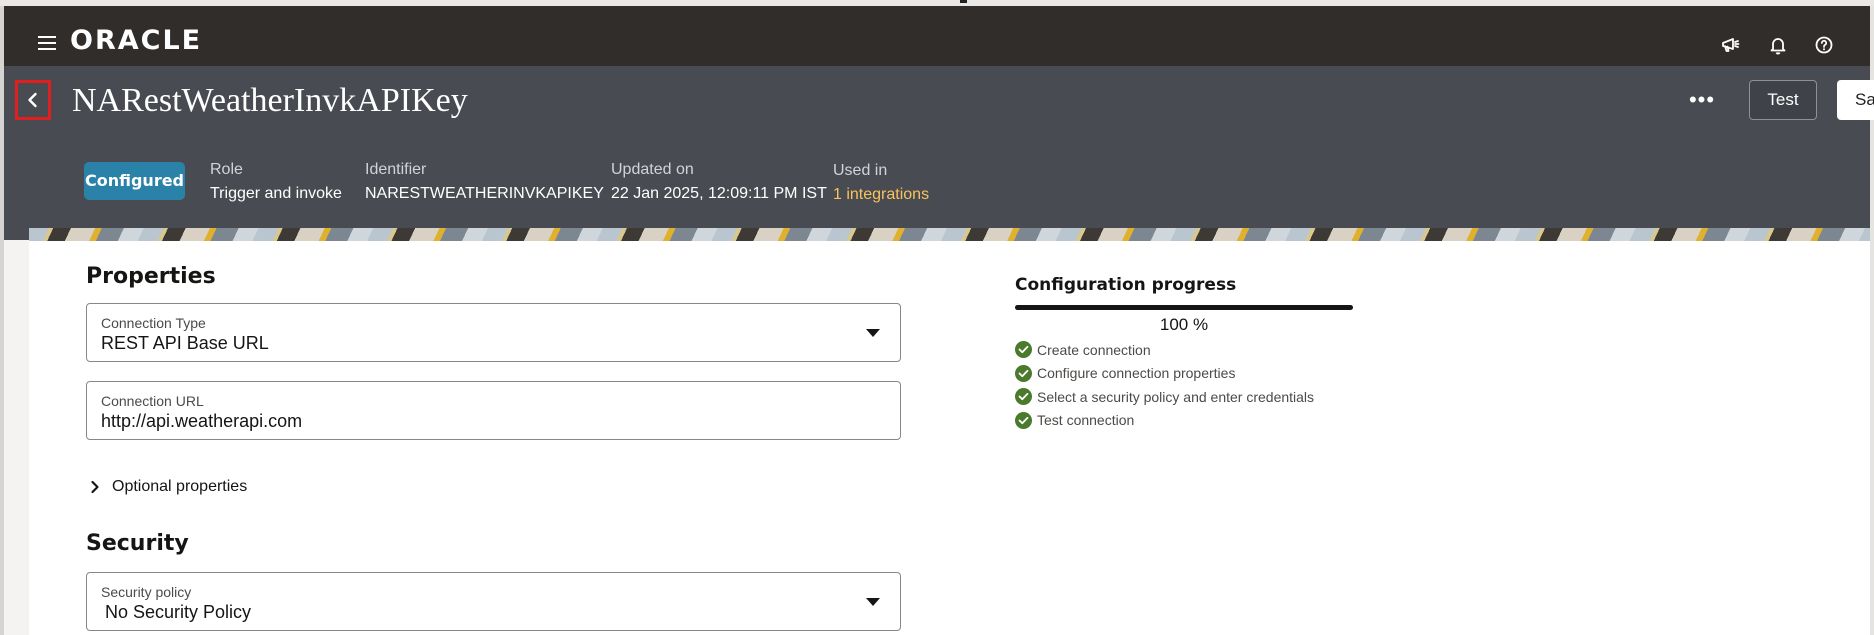 This screenshot has width=1874, height=635. What do you see at coordinates (270, 100) in the screenshot?
I see `page-title: NARestWeatherInvkAPIKey` at bounding box center [270, 100].